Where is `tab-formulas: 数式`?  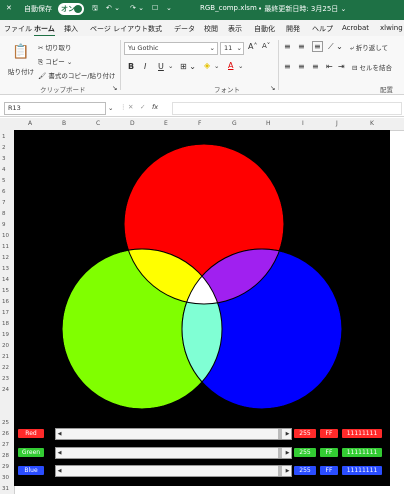 tab-formulas: 数式 is located at coordinates (155, 29).